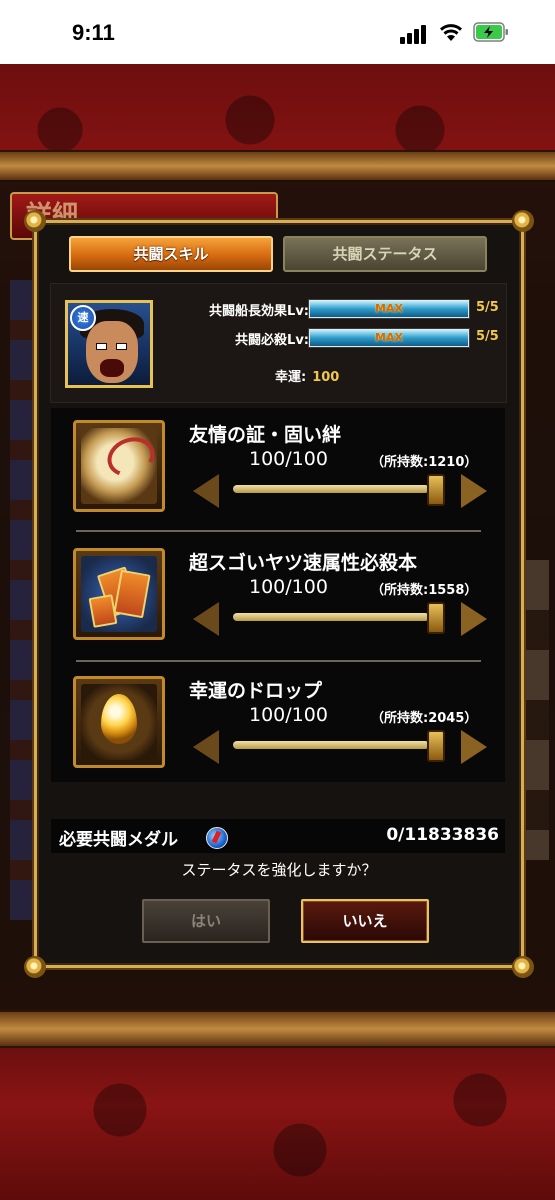 This screenshot has height=1200, width=555. What do you see at coordinates (487, 336) in the screenshot?
I see `special-value: 5/5` at bounding box center [487, 336].